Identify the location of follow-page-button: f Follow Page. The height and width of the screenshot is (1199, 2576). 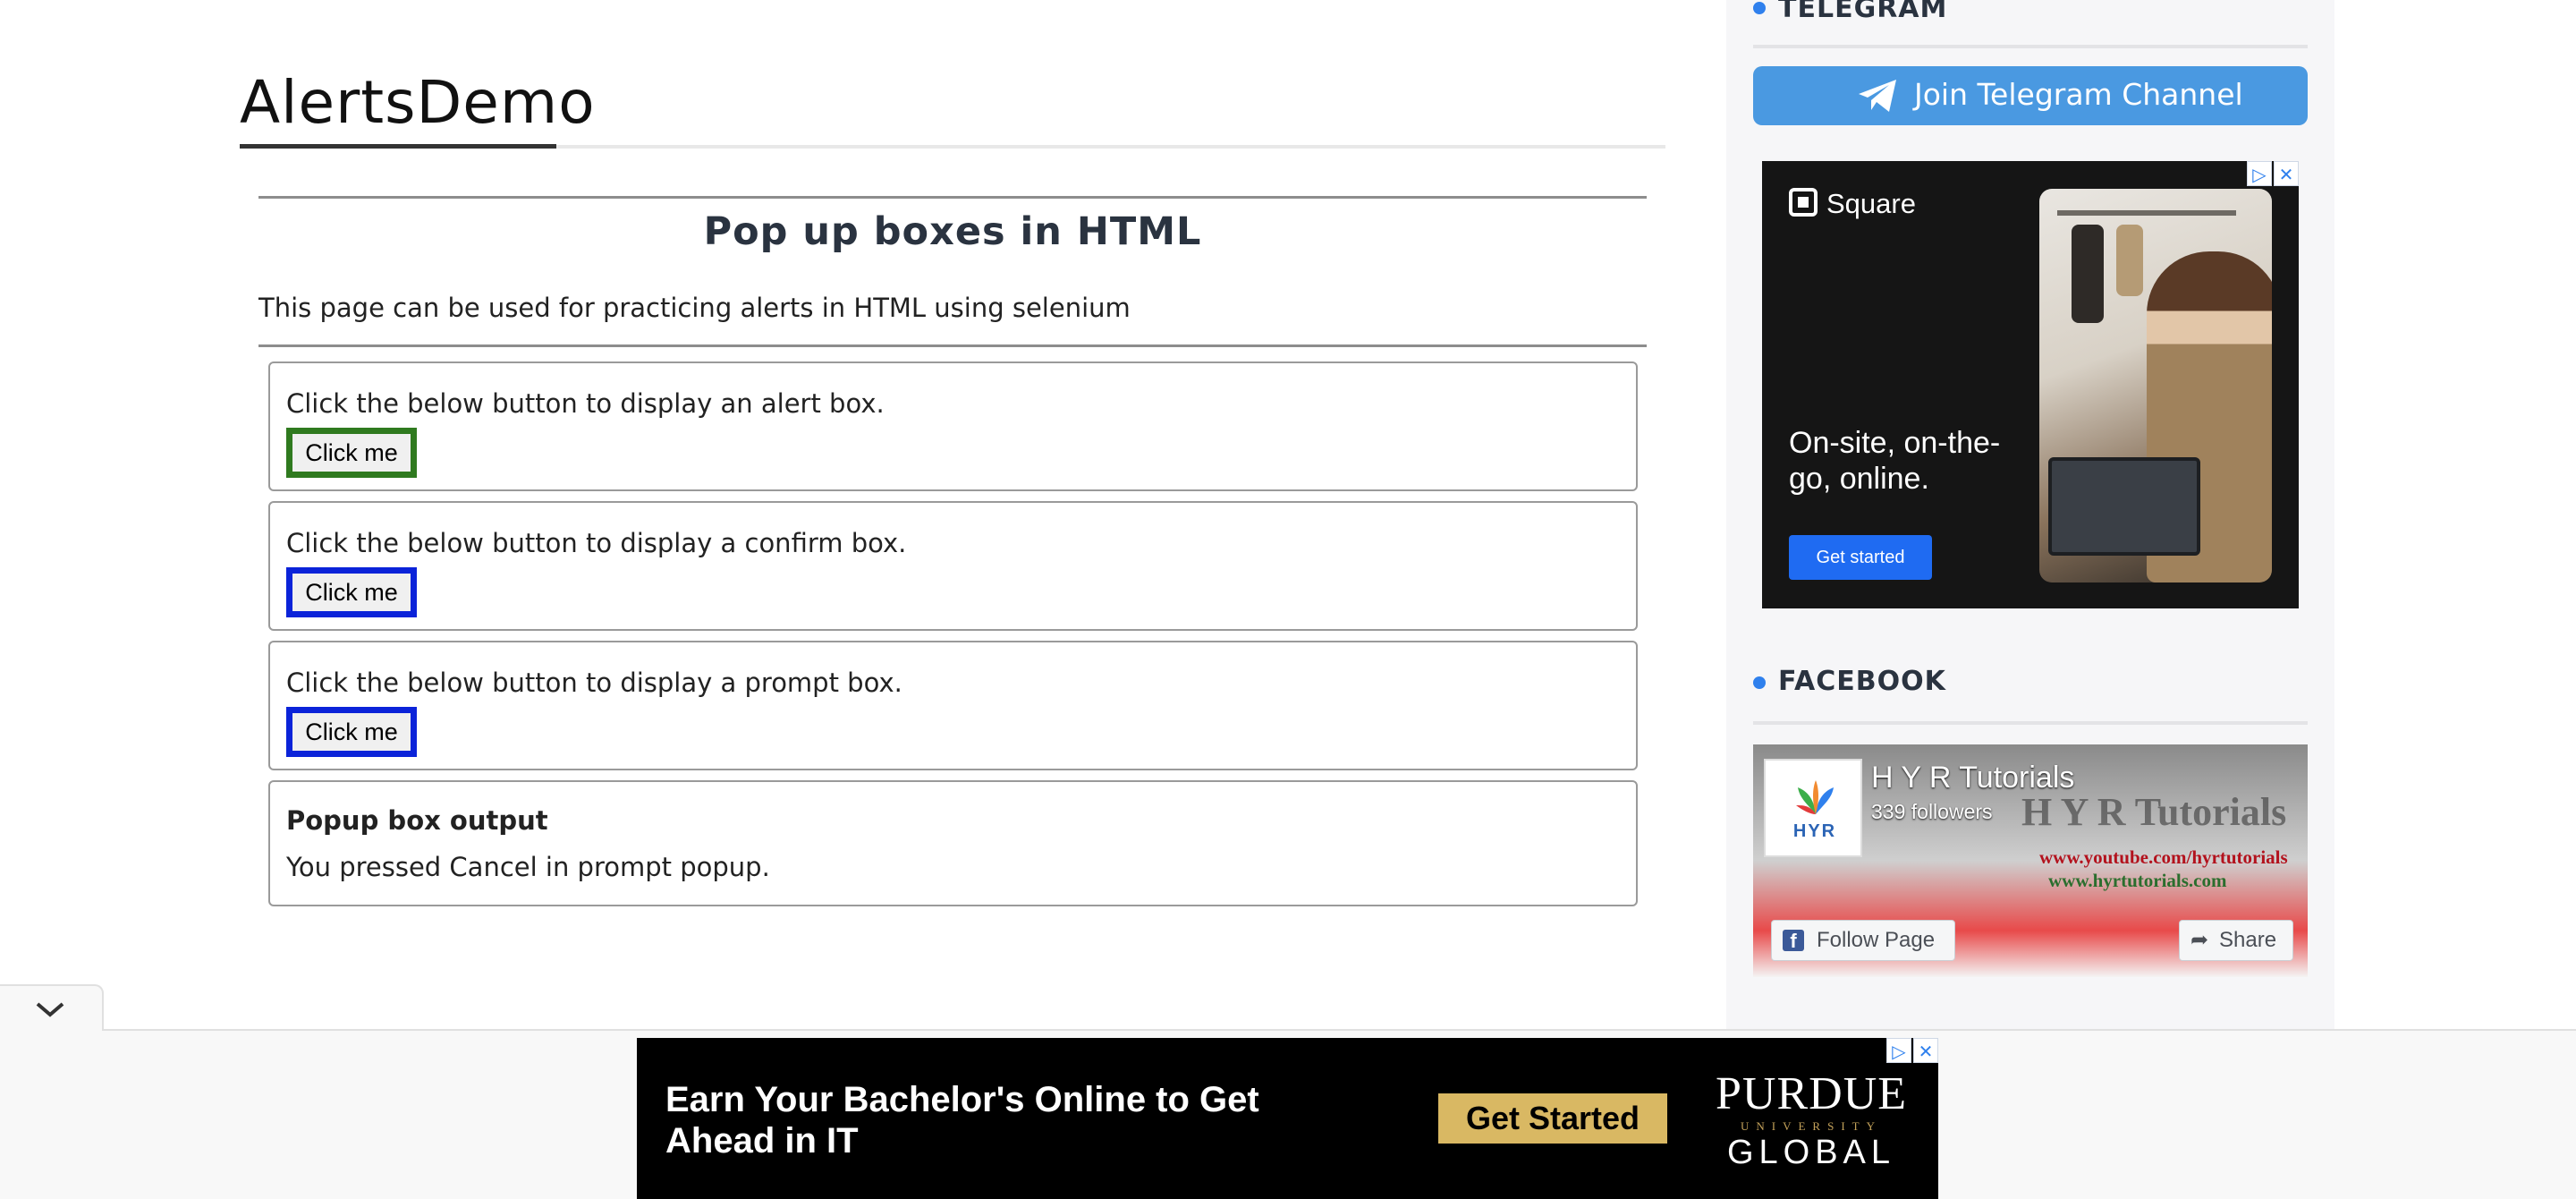
(1863, 940).